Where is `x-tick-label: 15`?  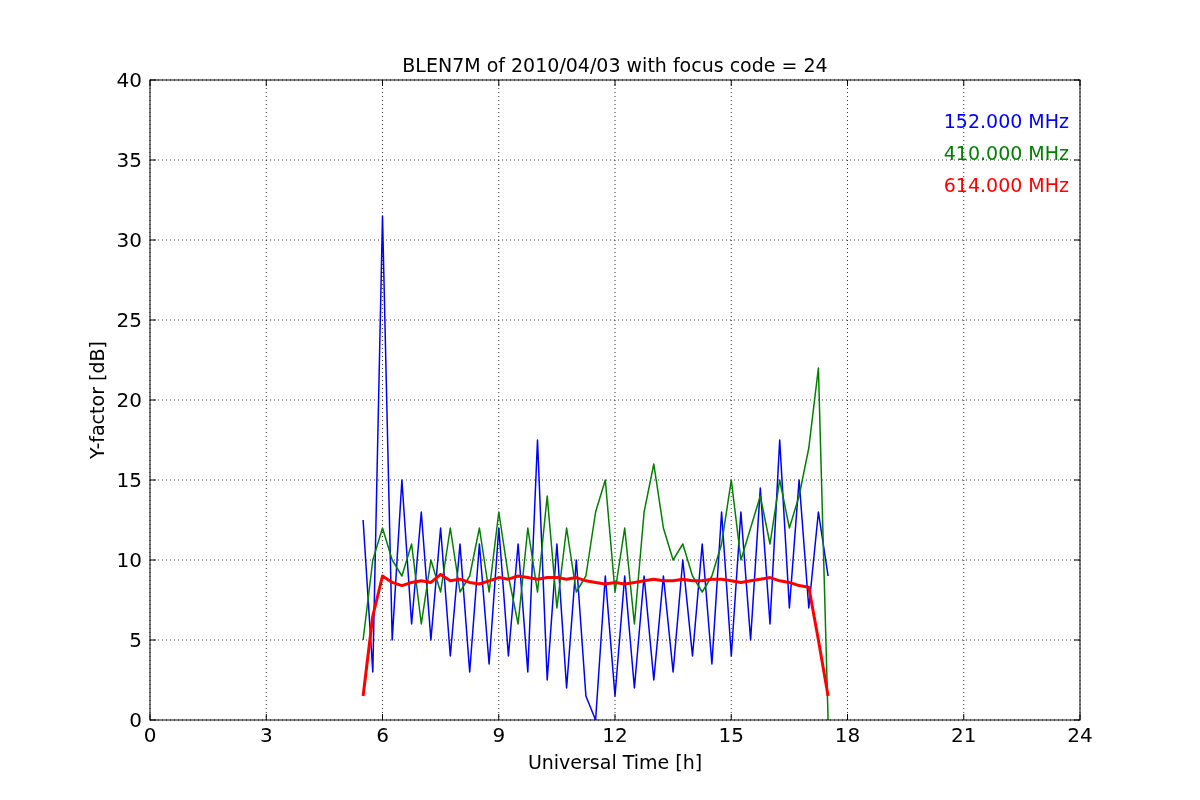
x-tick-label: 15 is located at coordinates (731, 735).